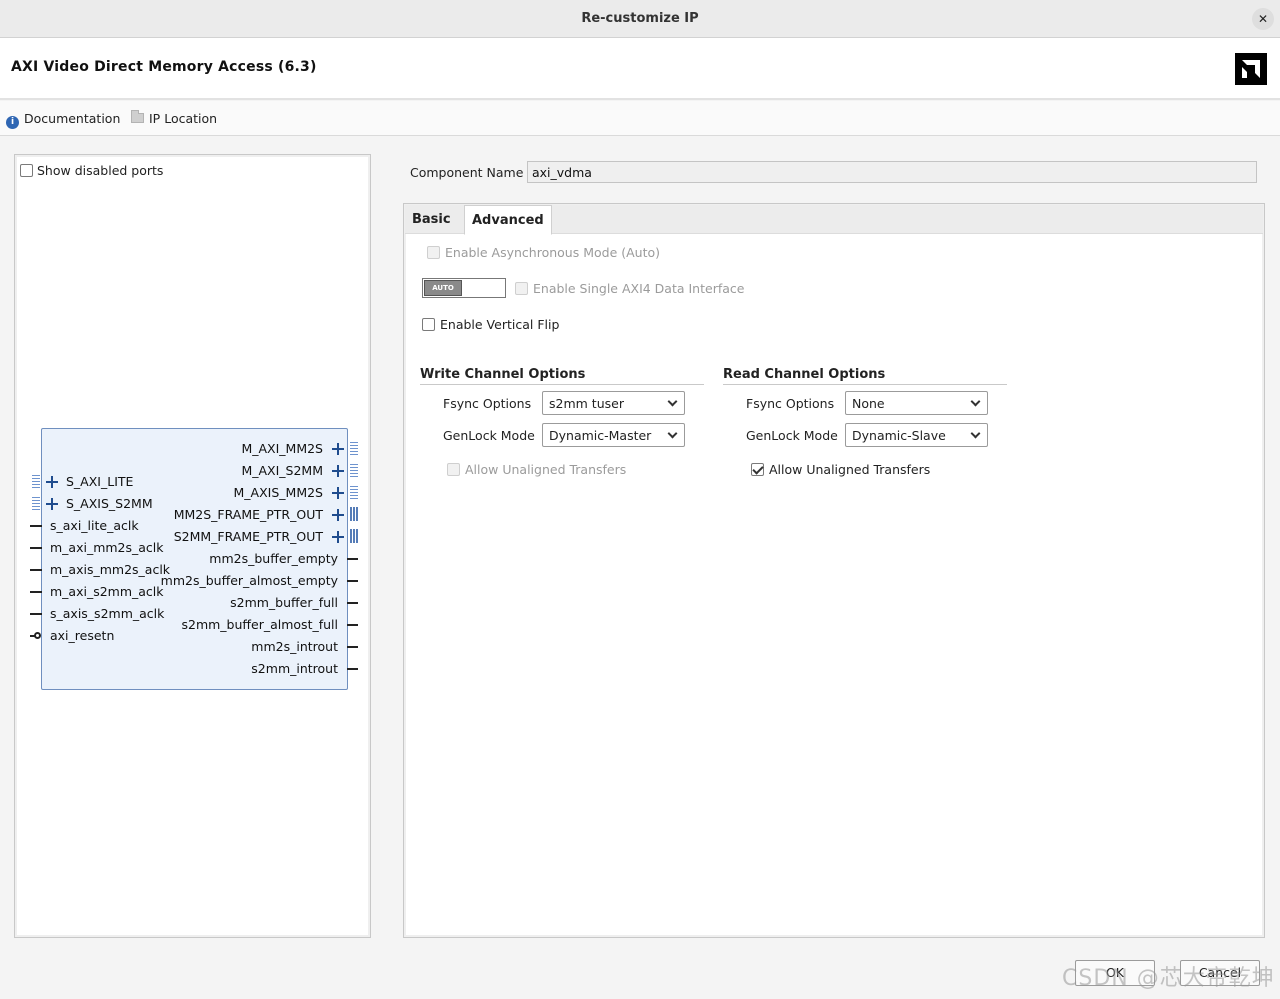 This screenshot has width=1280, height=999. Describe the element at coordinates (1251, 69) in the screenshot. I see `amd-logo-icon` at that location.